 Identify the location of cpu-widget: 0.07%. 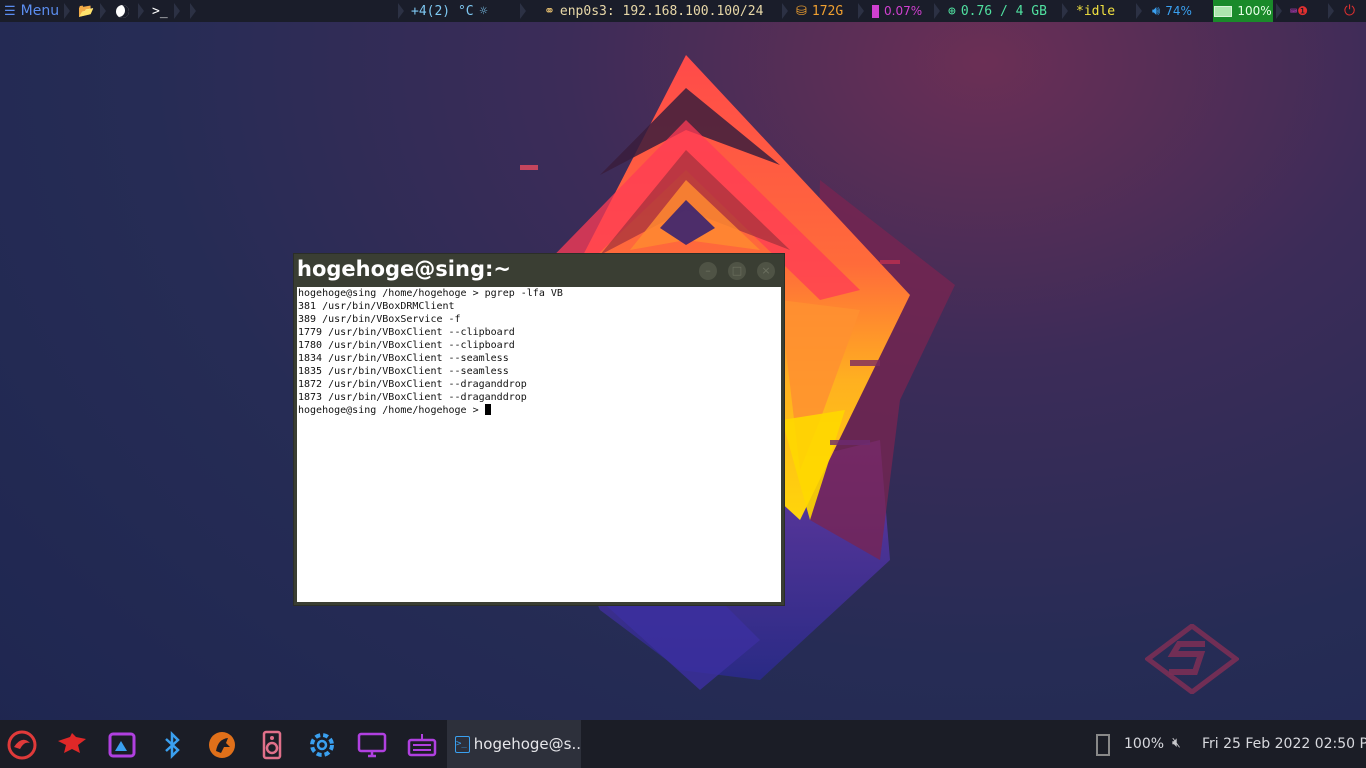
(897, 11).